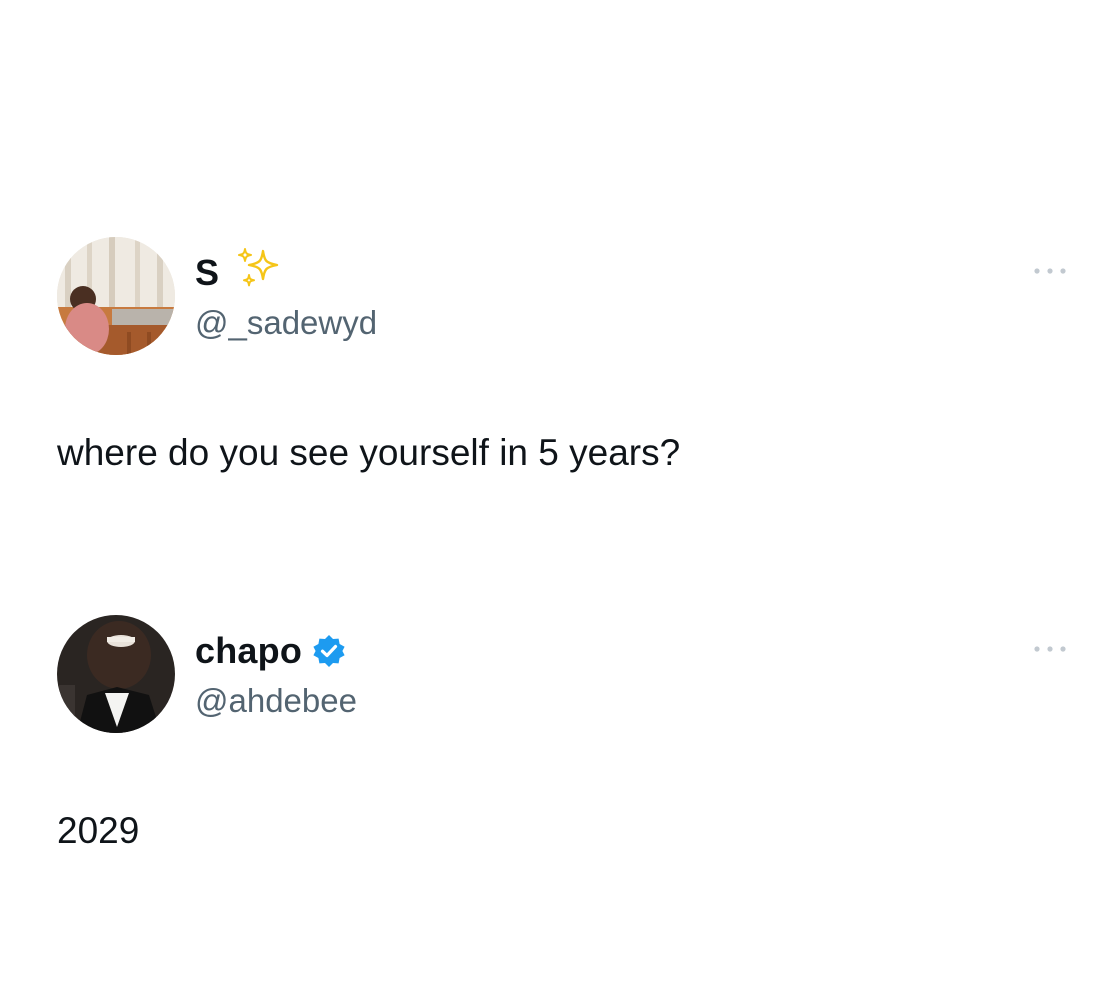 This screenshot has width=1119, height=984. Describe the element at coordinates (329, 651) in the screenshot. I see `verified-badge-icon` at that location.